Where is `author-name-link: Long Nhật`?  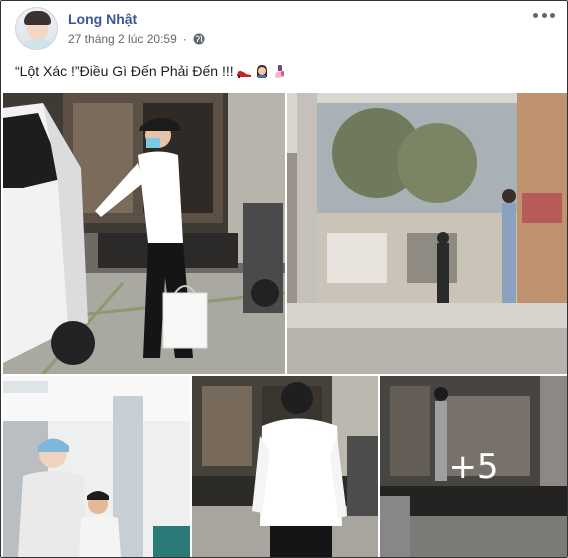
author-name-link: Long Nhật is located at coordinates (102, 19).